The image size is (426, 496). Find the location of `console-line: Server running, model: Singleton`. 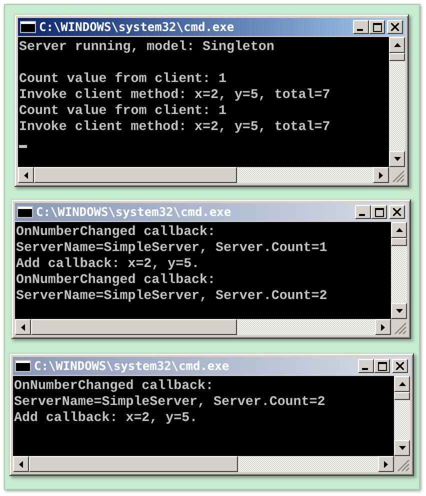

console-line: Server running, model: Singleton is located at coordinates (146, 47).